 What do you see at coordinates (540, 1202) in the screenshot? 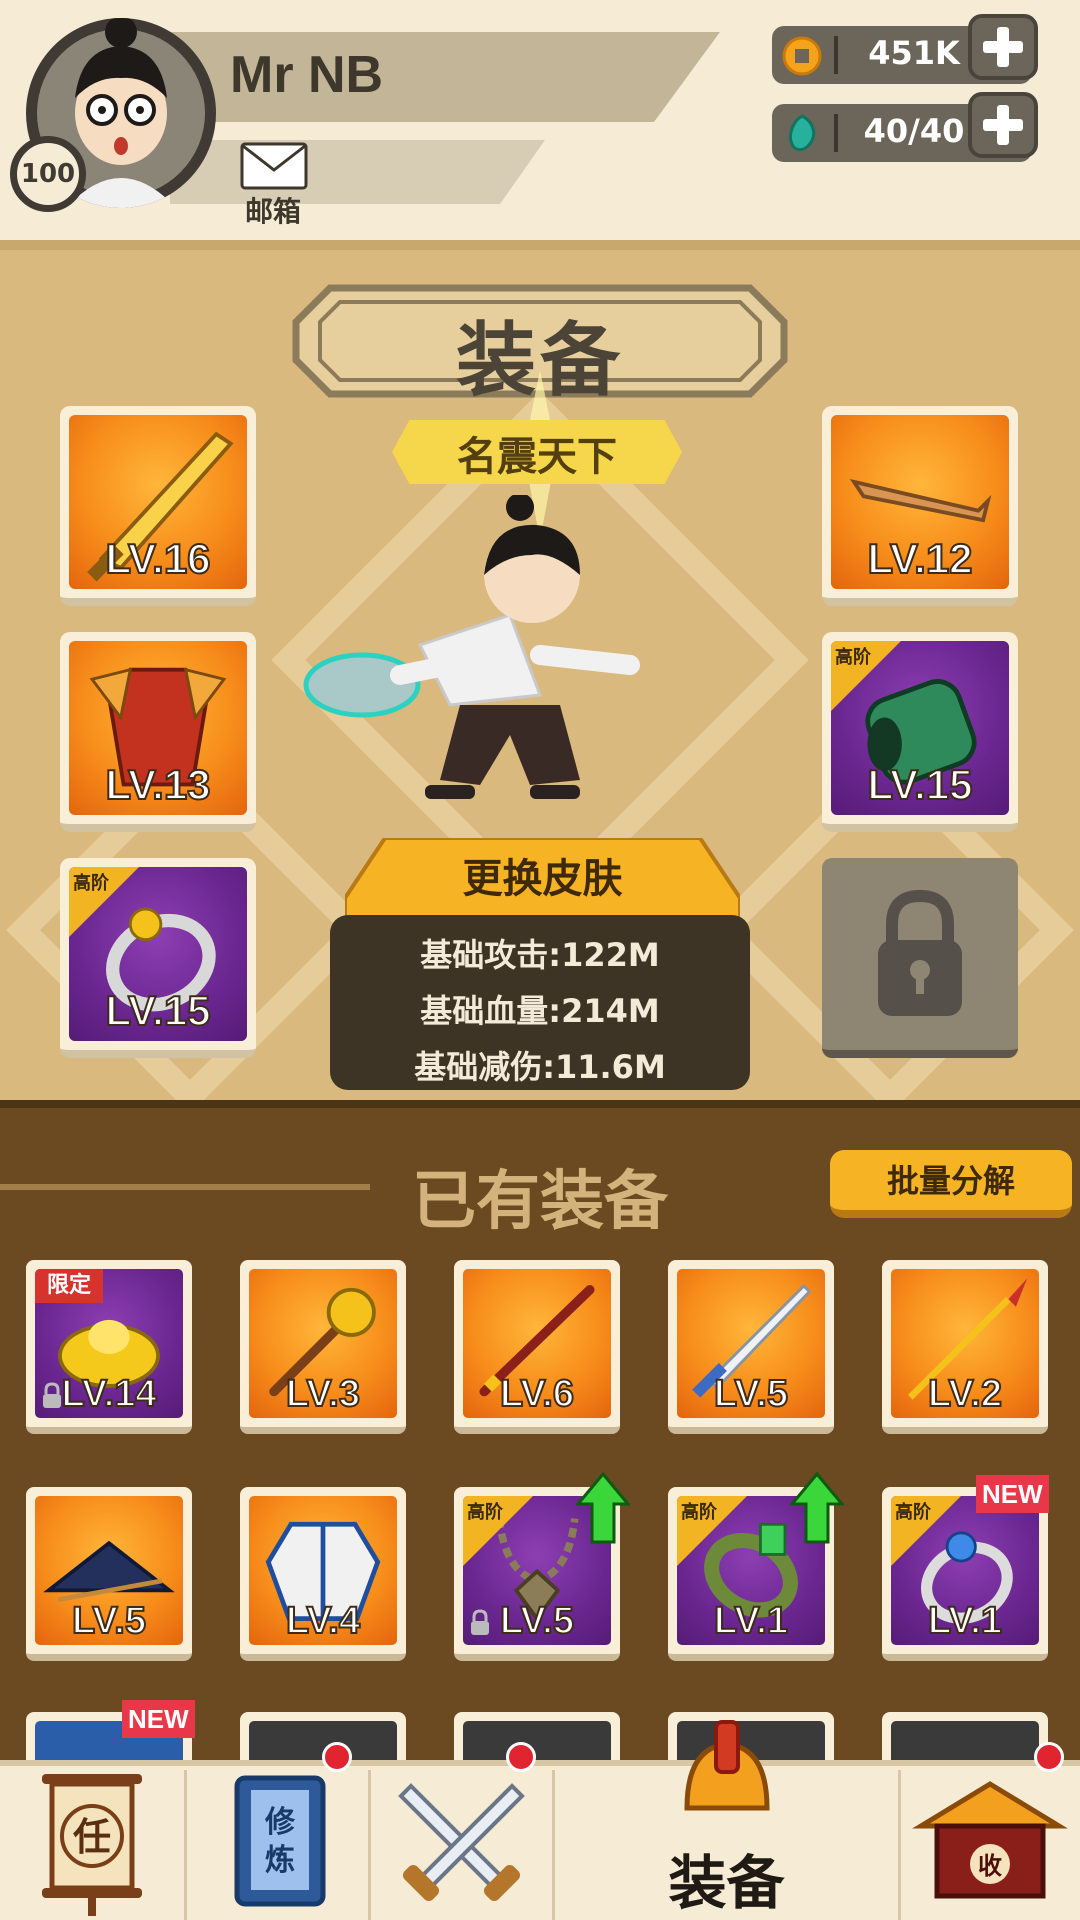
I see `owned-title: 已有装备` at bounding box center [540, 1202].